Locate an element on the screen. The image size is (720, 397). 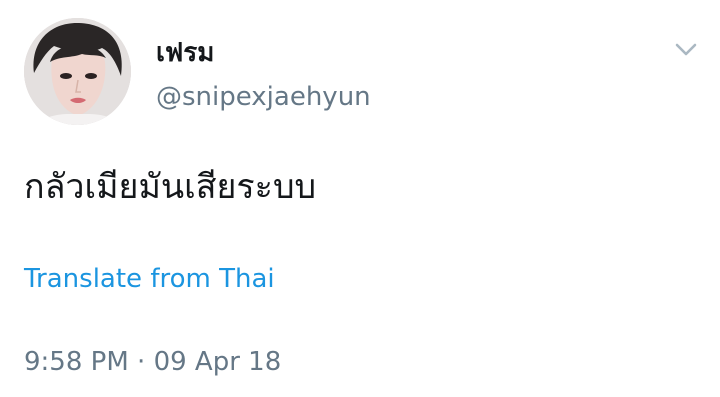
tweet-timestamp: 9:58 PM · 09 Apr 18 is located at coordinates (152, 362).